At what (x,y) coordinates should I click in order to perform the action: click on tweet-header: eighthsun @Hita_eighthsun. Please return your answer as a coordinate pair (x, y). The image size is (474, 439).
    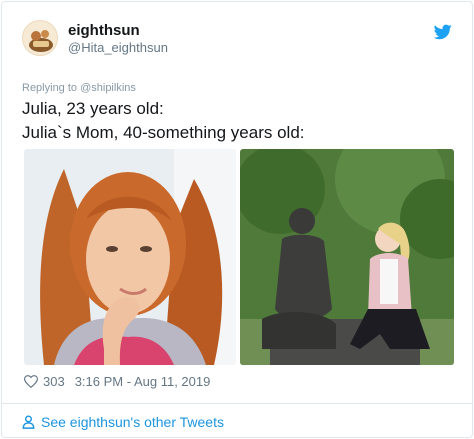
    Looking at the image, I should click on (237, 42).